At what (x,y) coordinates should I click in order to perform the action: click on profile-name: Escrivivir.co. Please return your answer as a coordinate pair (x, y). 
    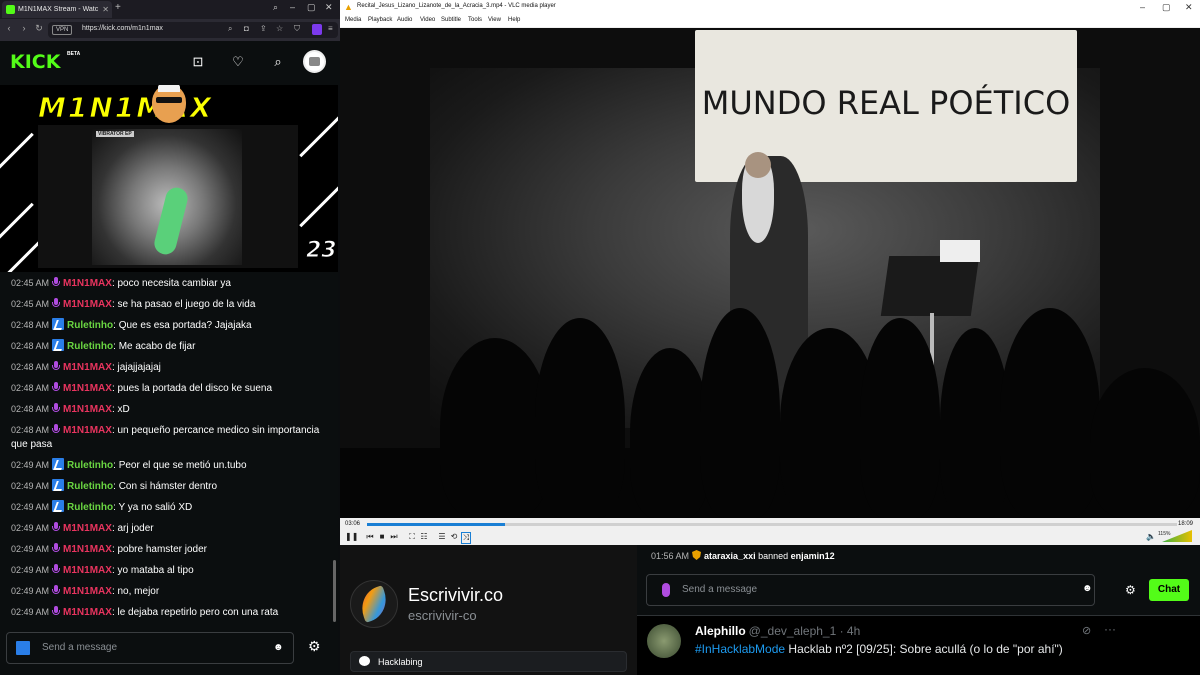
    Looking at the image, I should click on (456, 595).